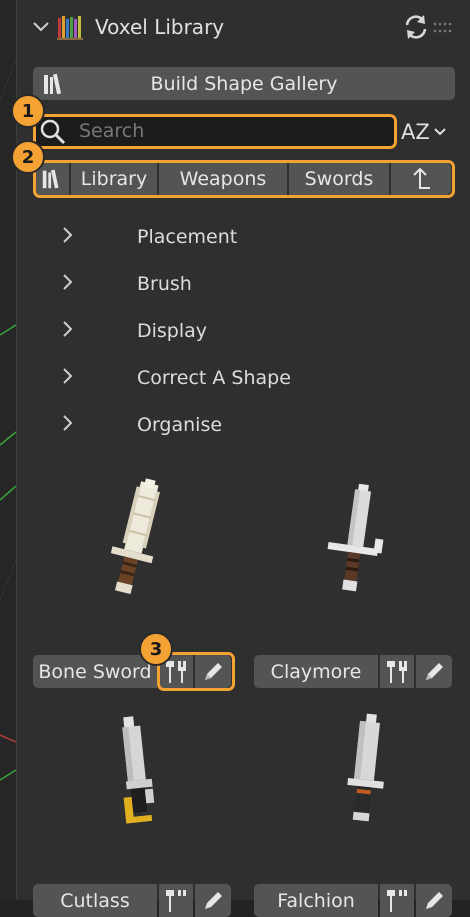 Image resolution: width=470 pixels, height=917 pixels. Describe the element at coordinates (244, 179) in the screenshot. I see `highlight-breadcrumb` at that location.